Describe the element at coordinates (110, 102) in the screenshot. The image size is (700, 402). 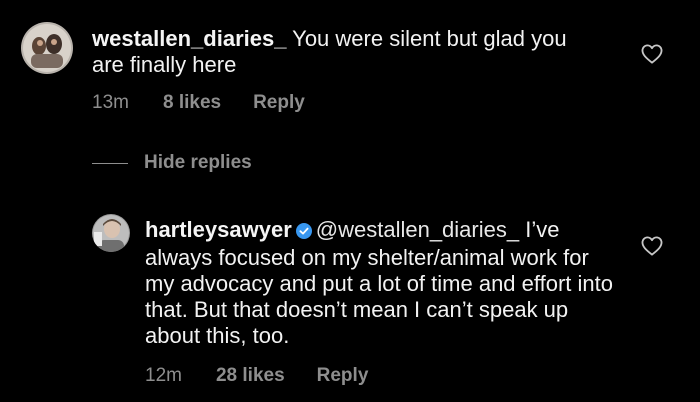
I see `comment-time: 13m` at that location.